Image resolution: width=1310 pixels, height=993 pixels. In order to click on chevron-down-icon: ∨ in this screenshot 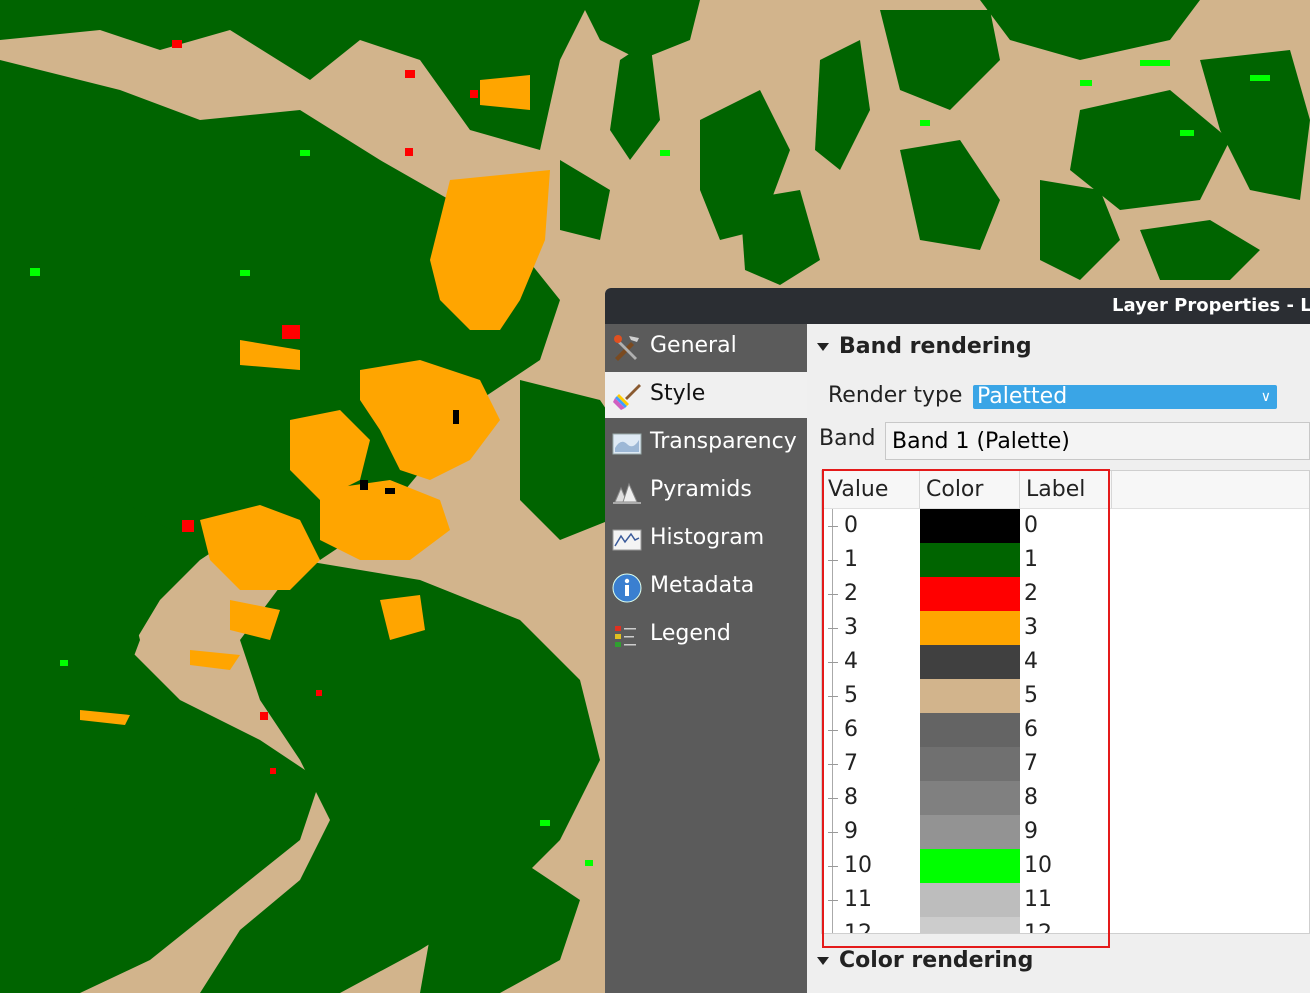, I will do `click(1265, 397)`.